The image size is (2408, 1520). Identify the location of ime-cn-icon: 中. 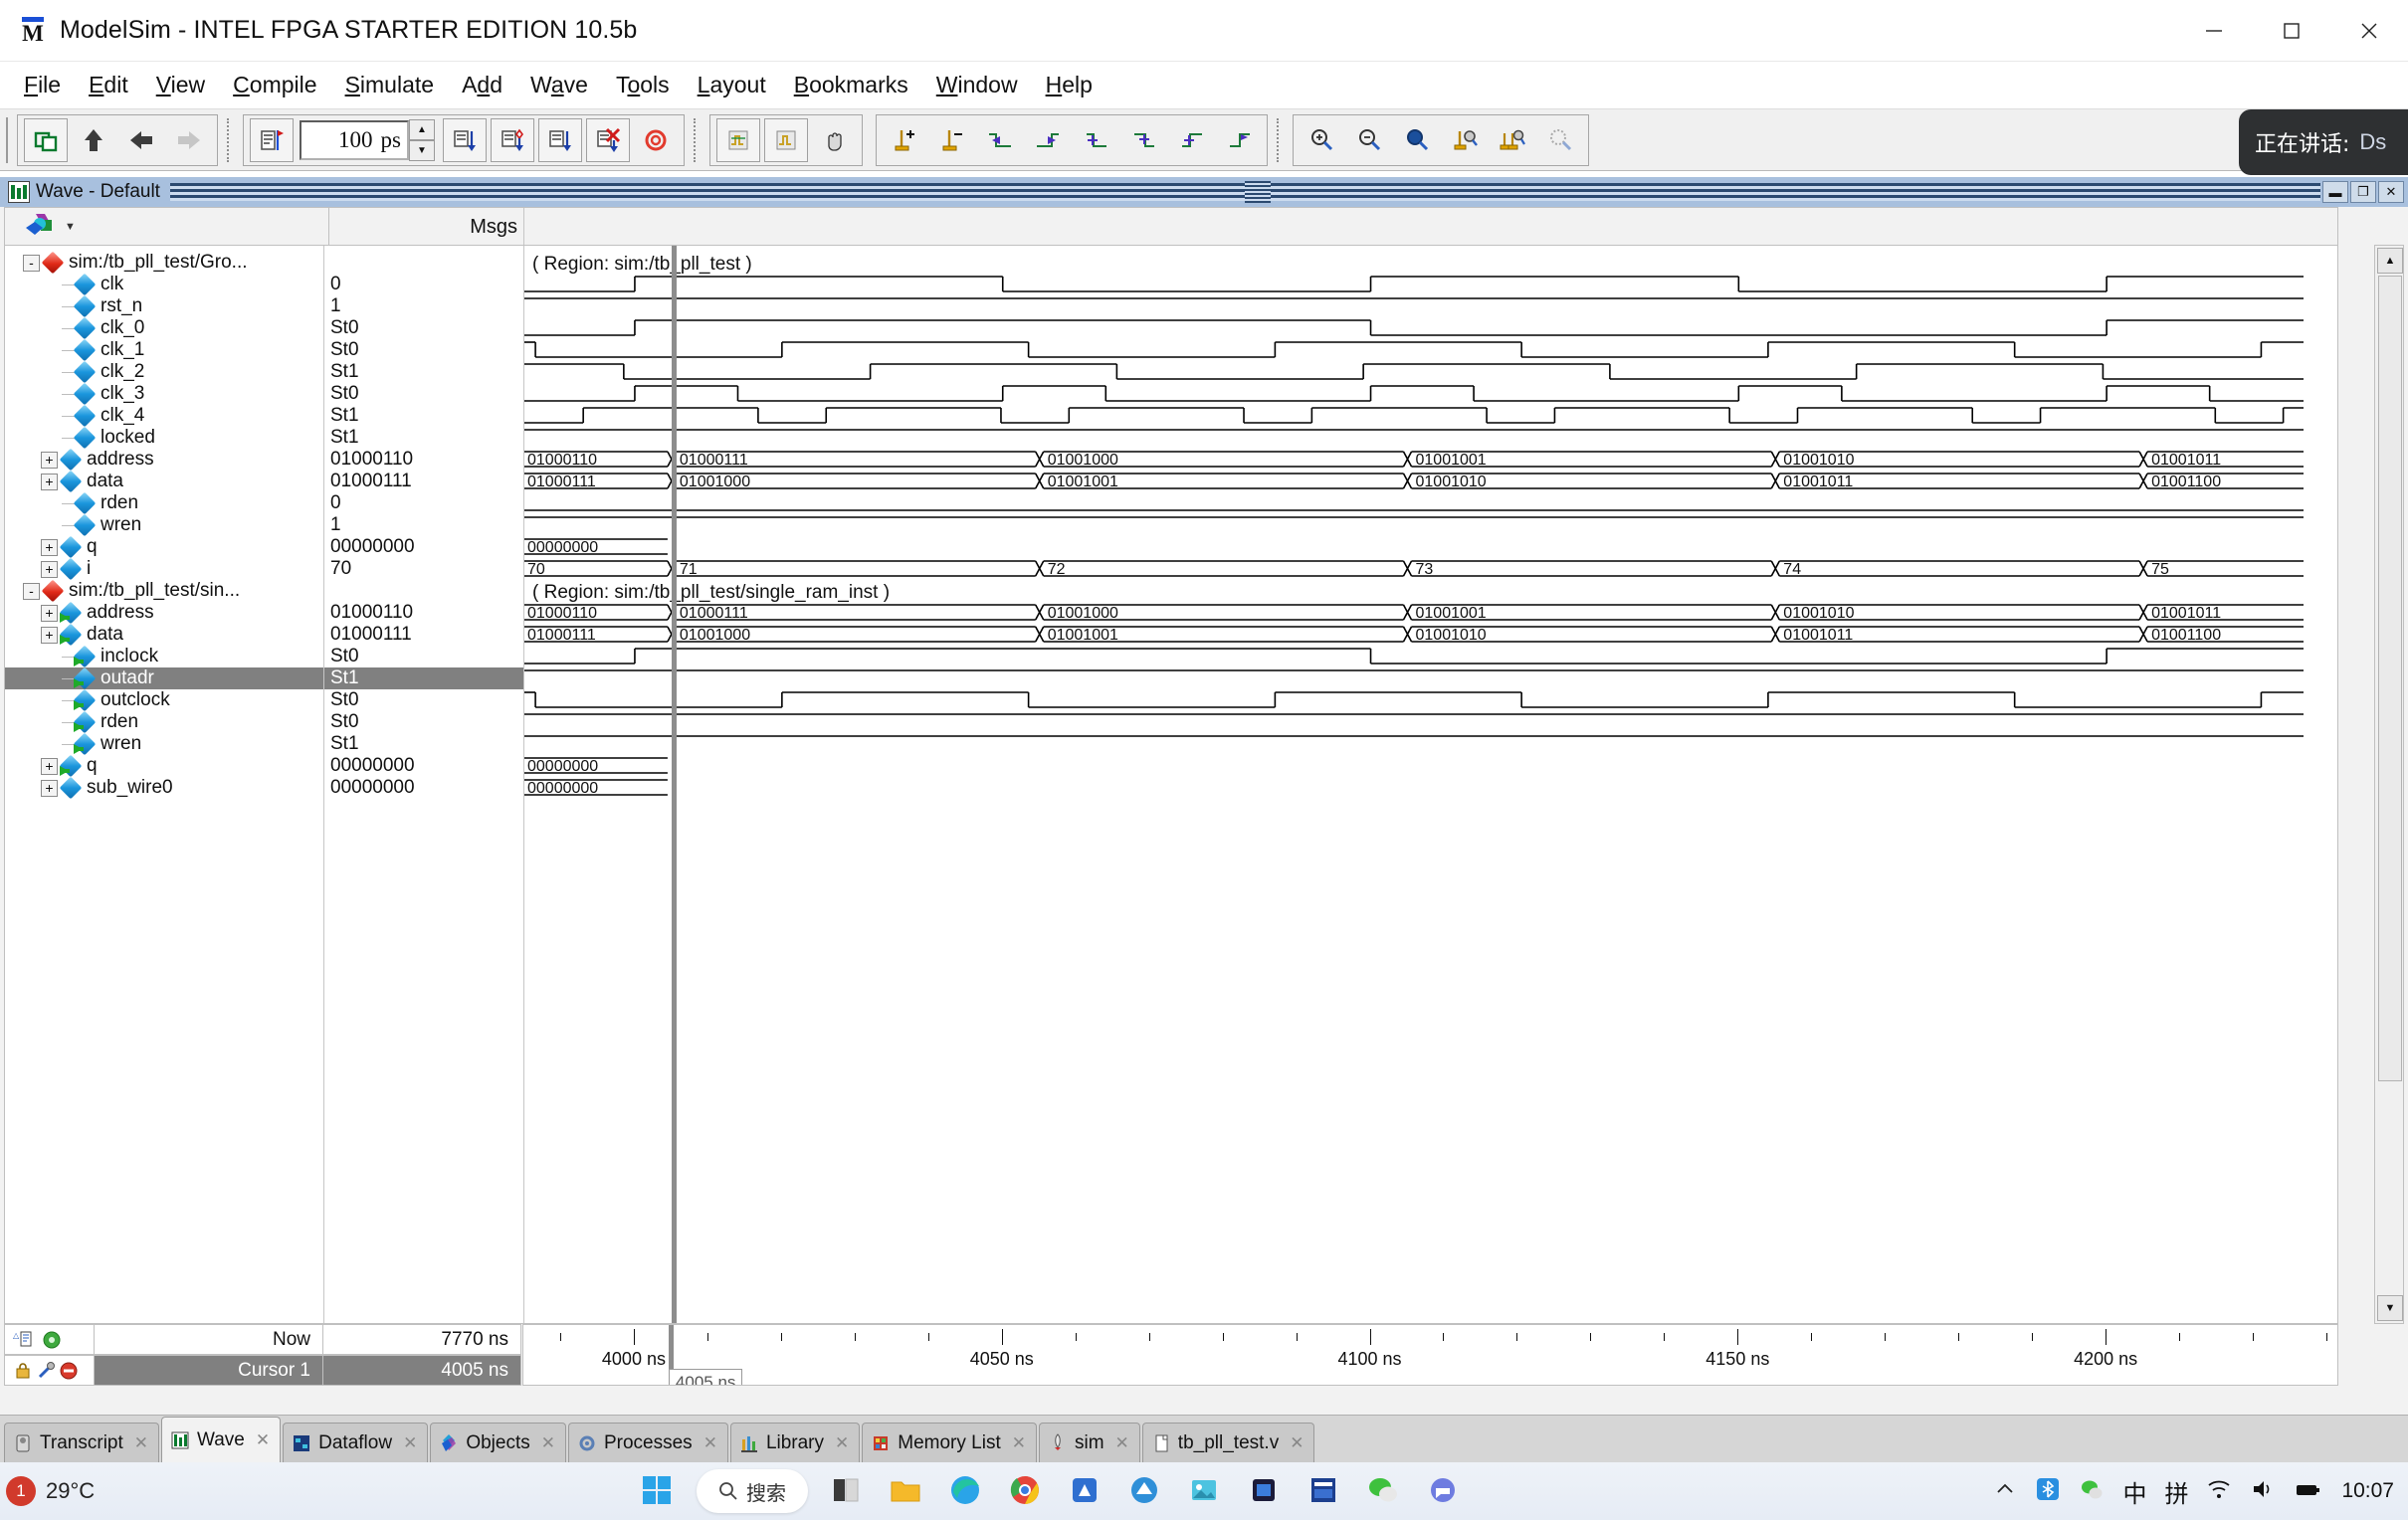
(2134, 1492).